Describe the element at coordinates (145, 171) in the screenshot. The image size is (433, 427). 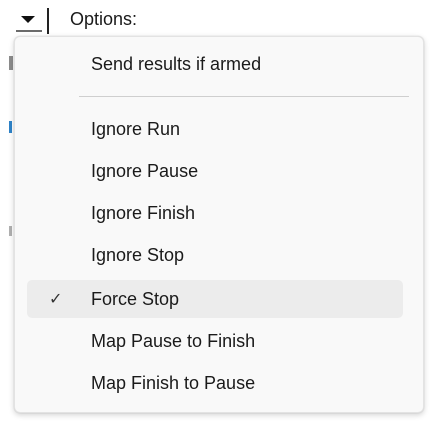
I see `menu-item-label: Ignore Pause` at that location.